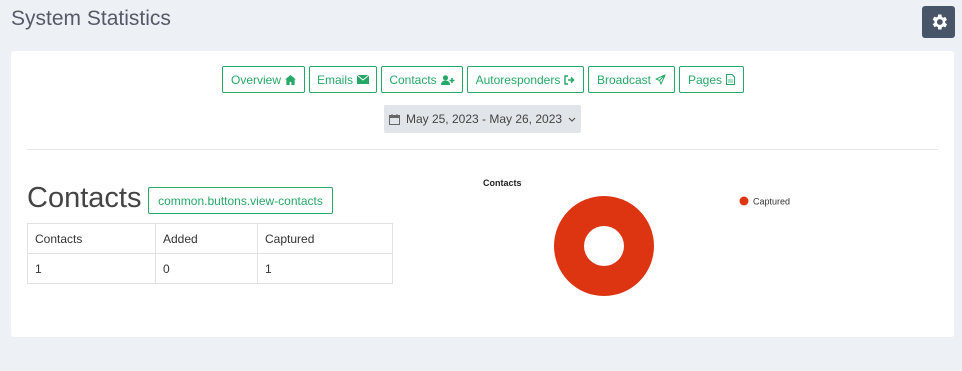 This screenshot has width=962, height=371. I want to click on column-header: Added, so click(206, 238).